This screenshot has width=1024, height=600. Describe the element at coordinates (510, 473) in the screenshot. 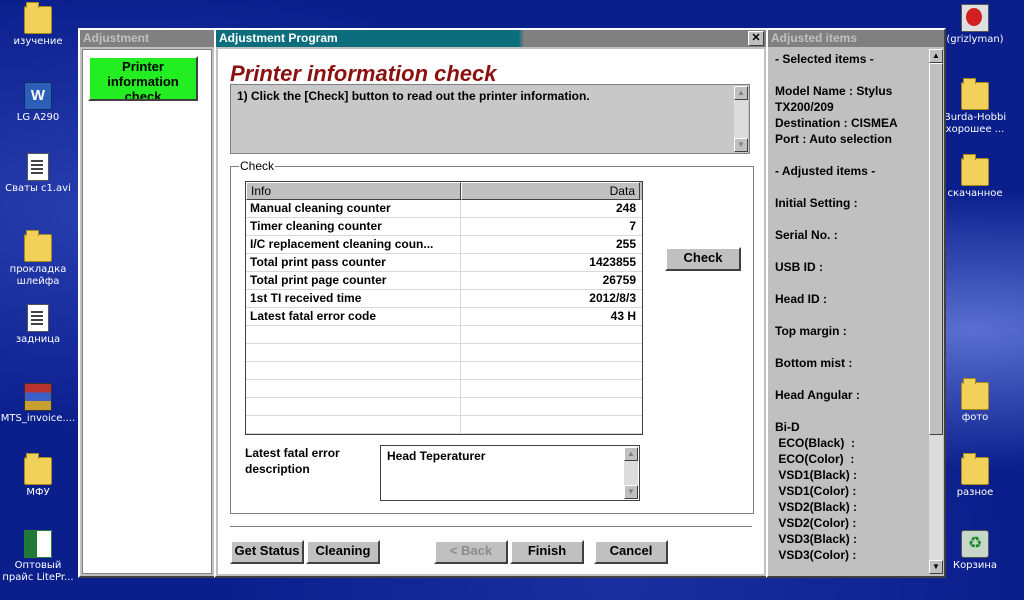

I see `error-description-field: Head Teperaturer ▲ ▼` at that location.